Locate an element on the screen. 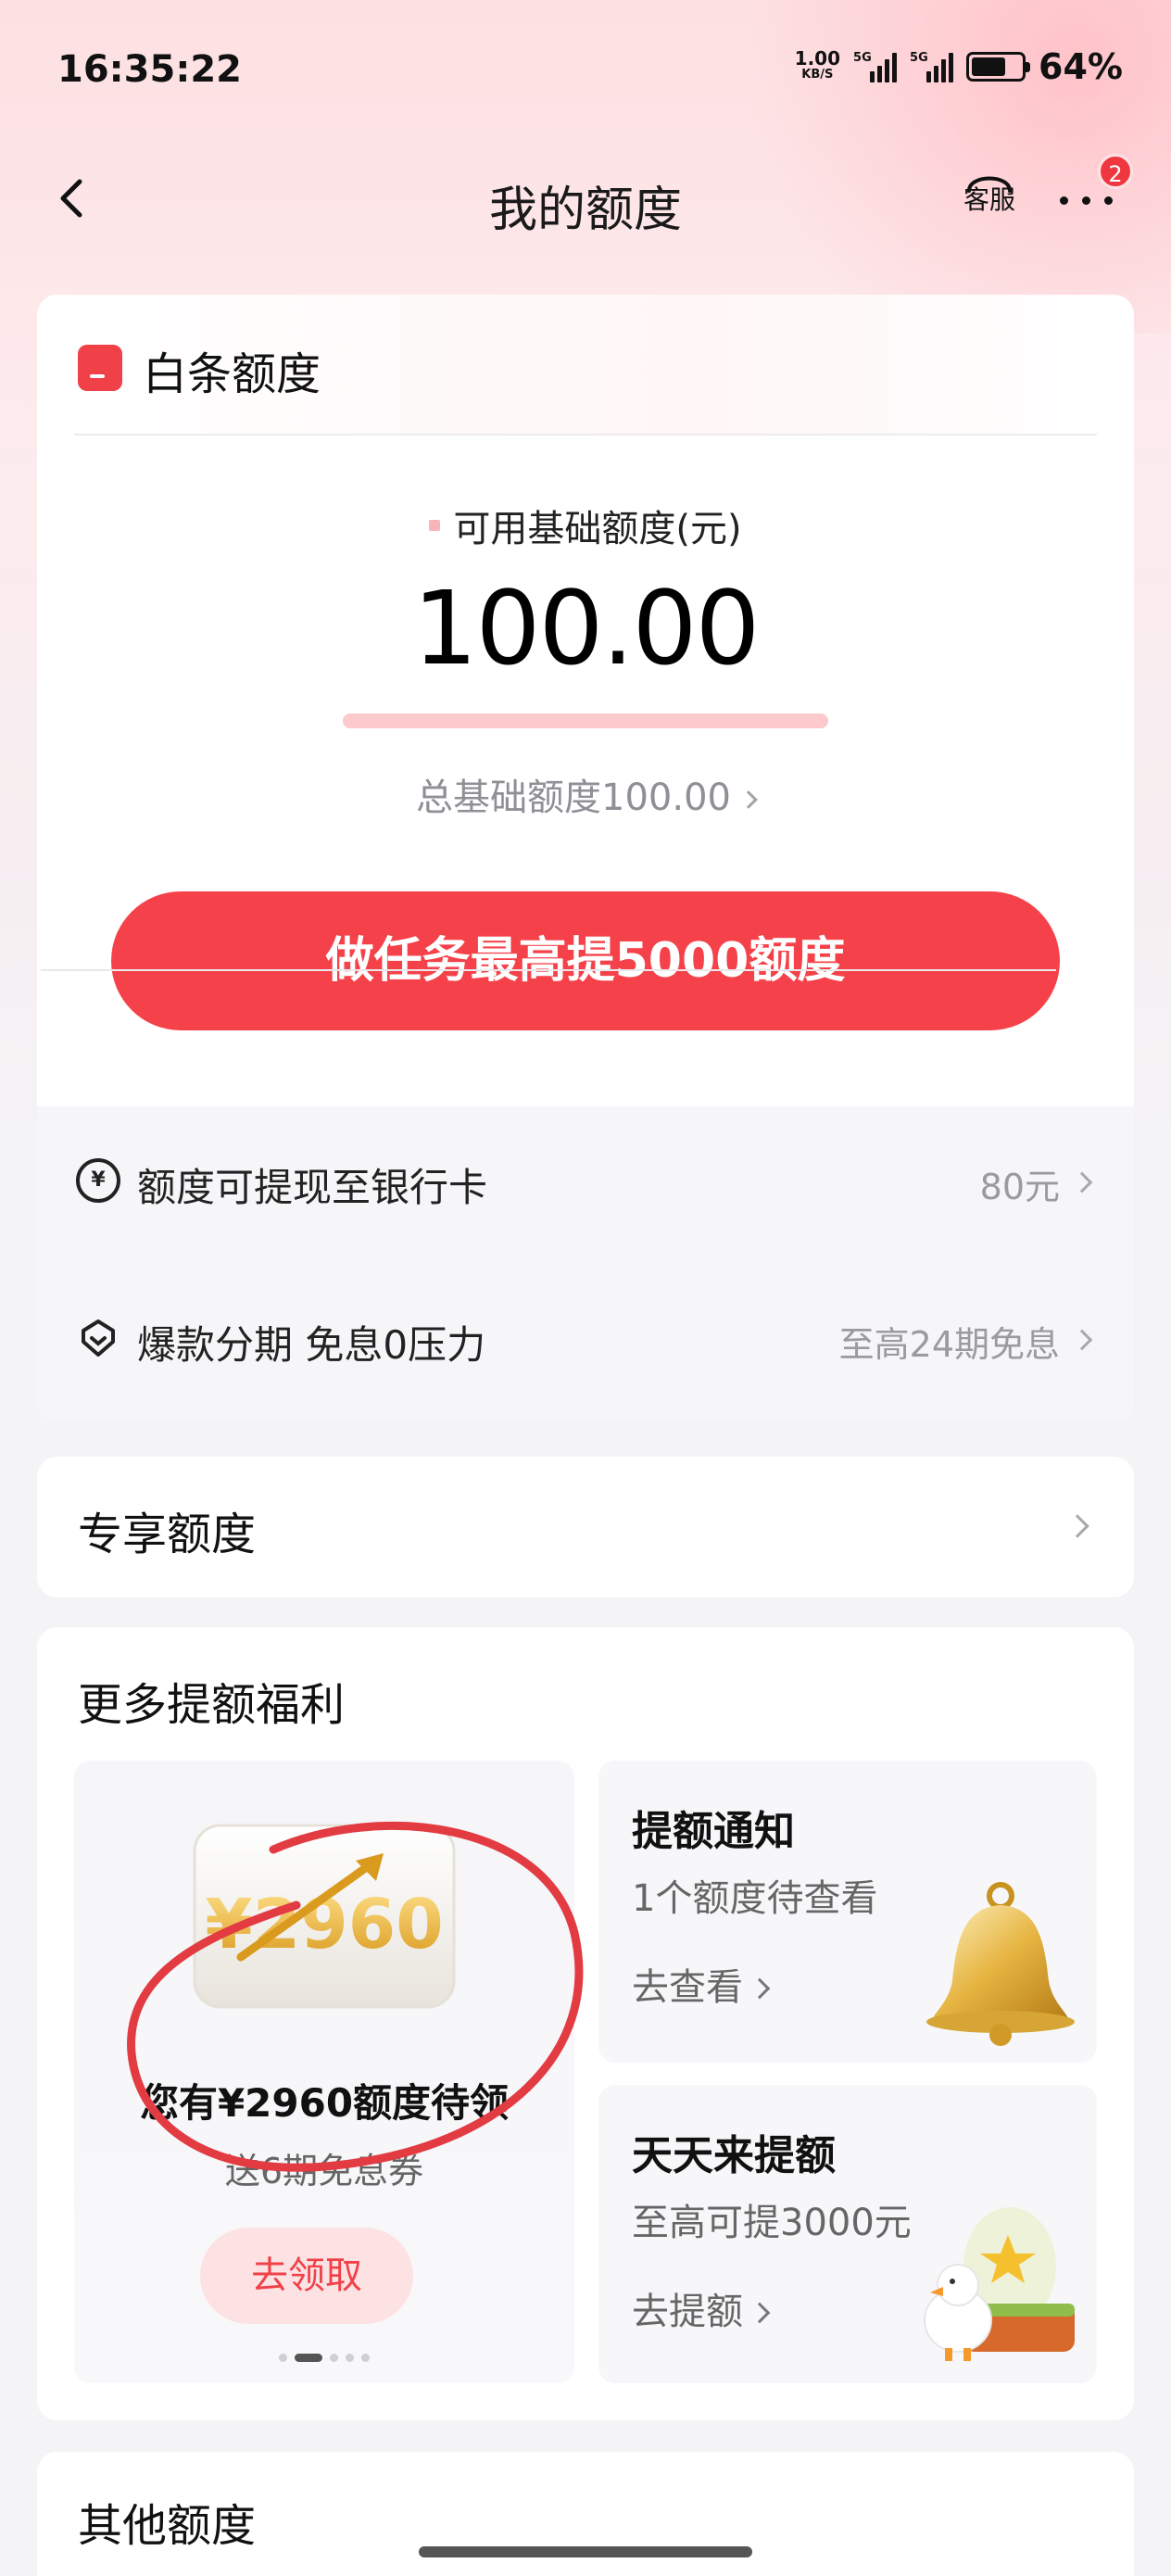 The width and height of the screenshot is (1171, 2576). daily-boost-tile: 天天来提额 至高可提3000元 去提额 is located at coordinates (848, 2234).